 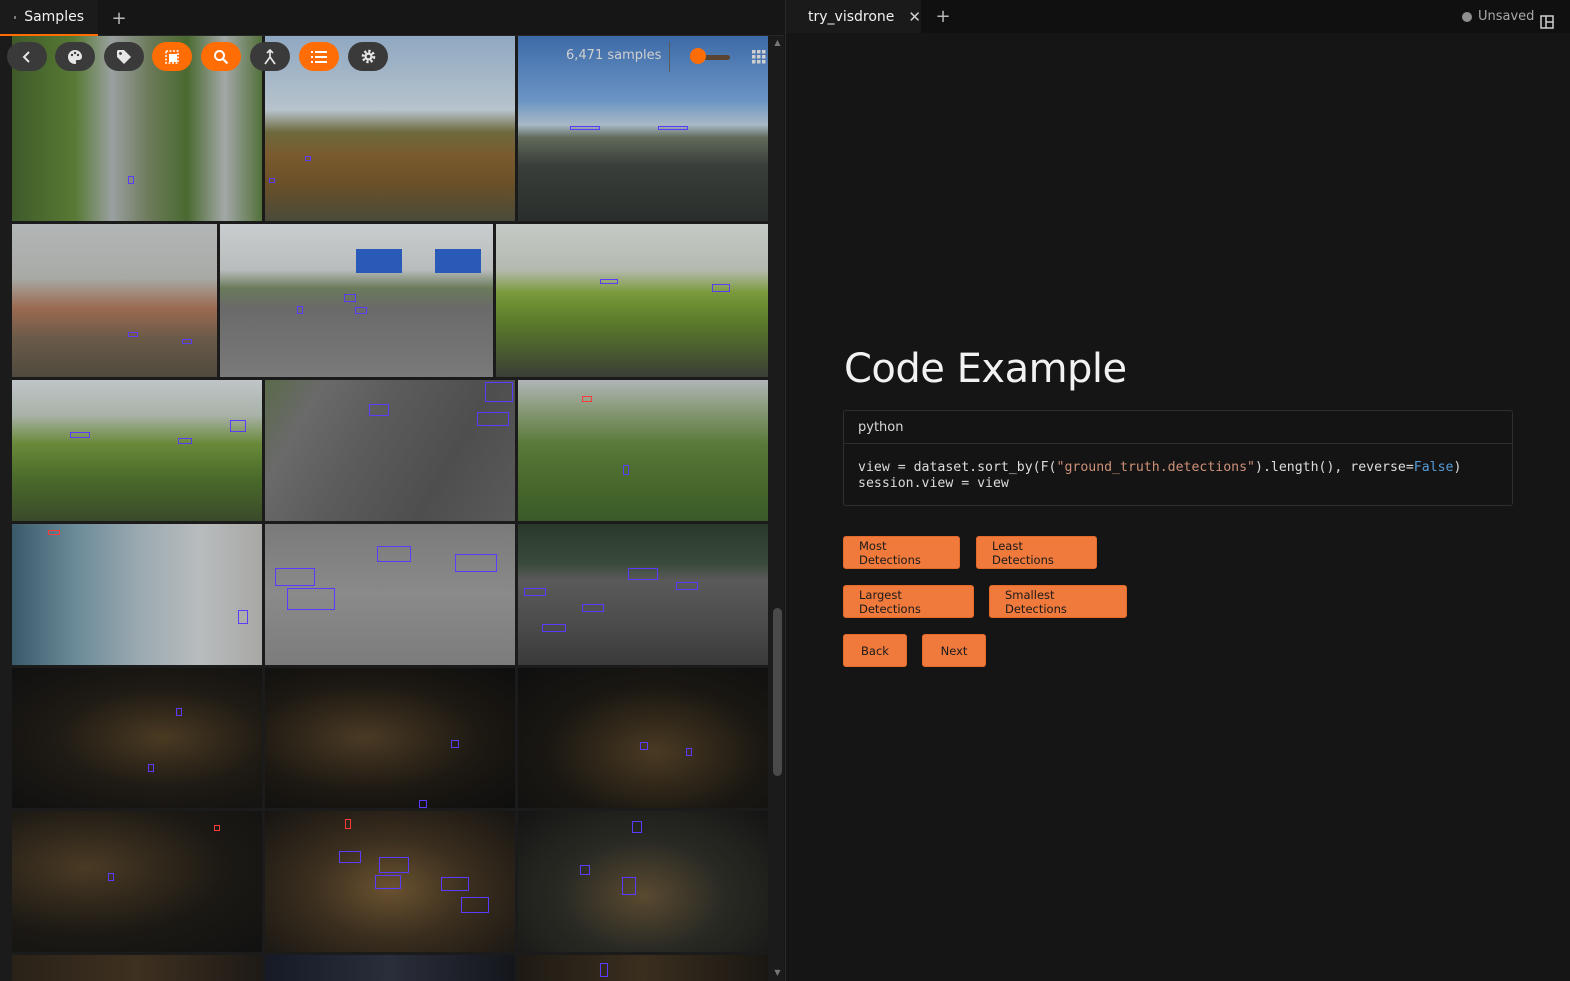 I want to click on back-step-button: Back, so click(x=875, y=650).